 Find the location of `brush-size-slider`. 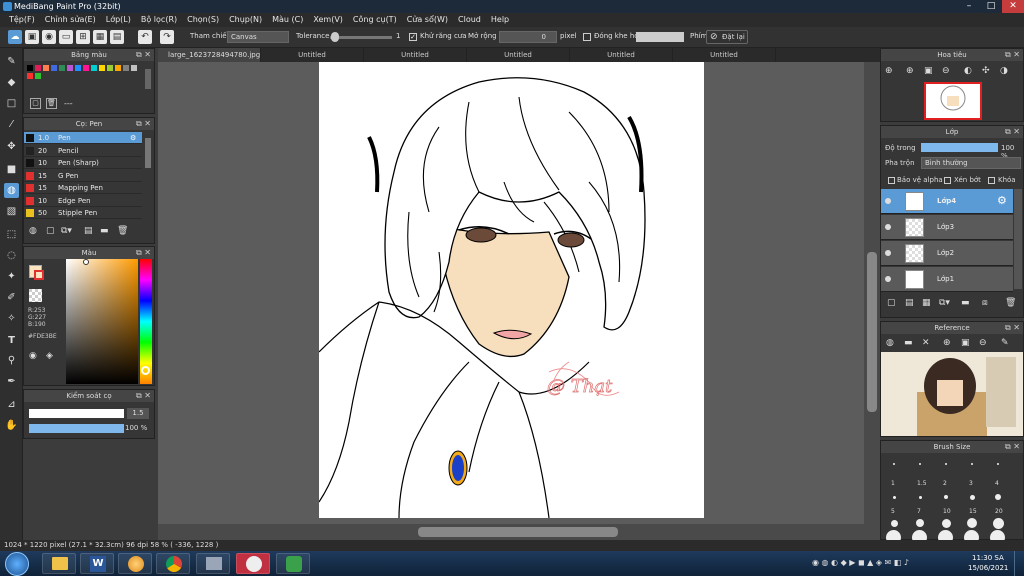

brush-size-slider is located at coordinates (76, 413).